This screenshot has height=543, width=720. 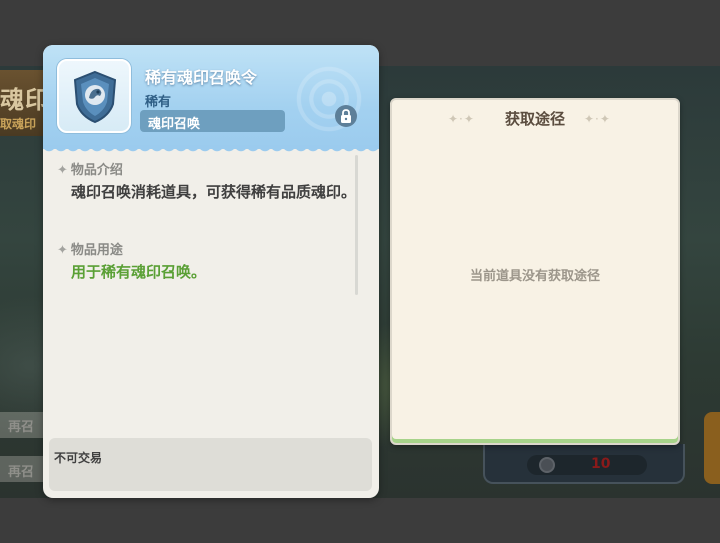 I want to click on trade-status-box: 不可交易, so click(x=210, y=464).